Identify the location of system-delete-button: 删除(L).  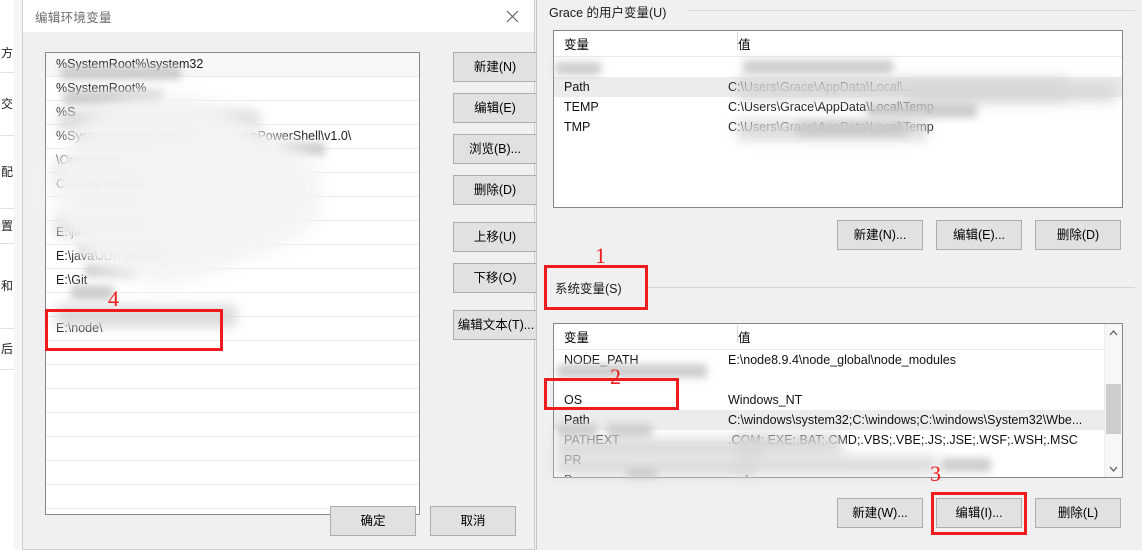
(1078, 513).